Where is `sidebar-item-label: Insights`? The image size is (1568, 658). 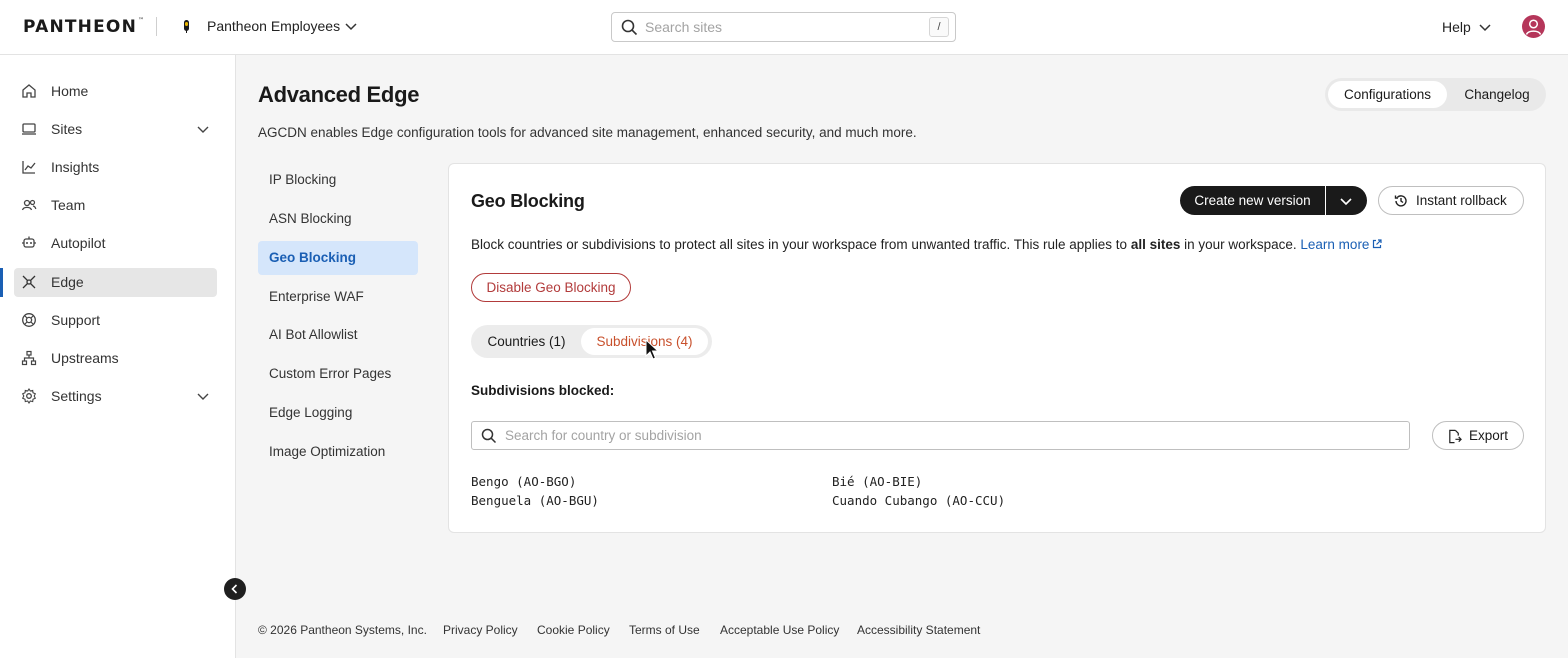
sidebar-item-label: Insights is located at coordinates (75, 167).